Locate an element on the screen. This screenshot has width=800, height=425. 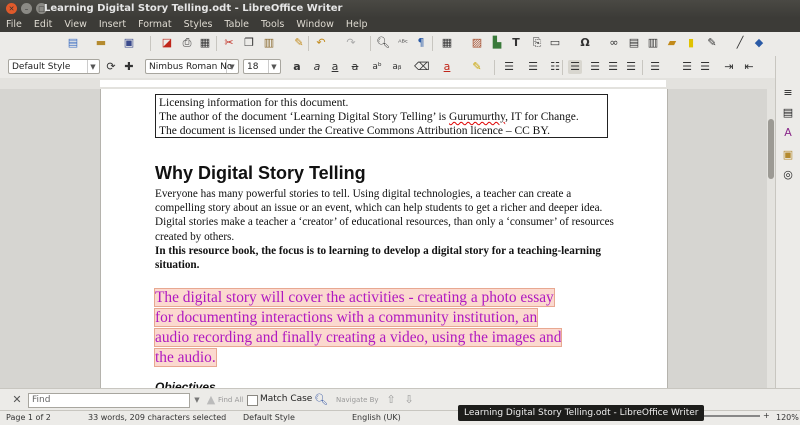
undo-icon: ↶ is located at coordinates (321, 43).